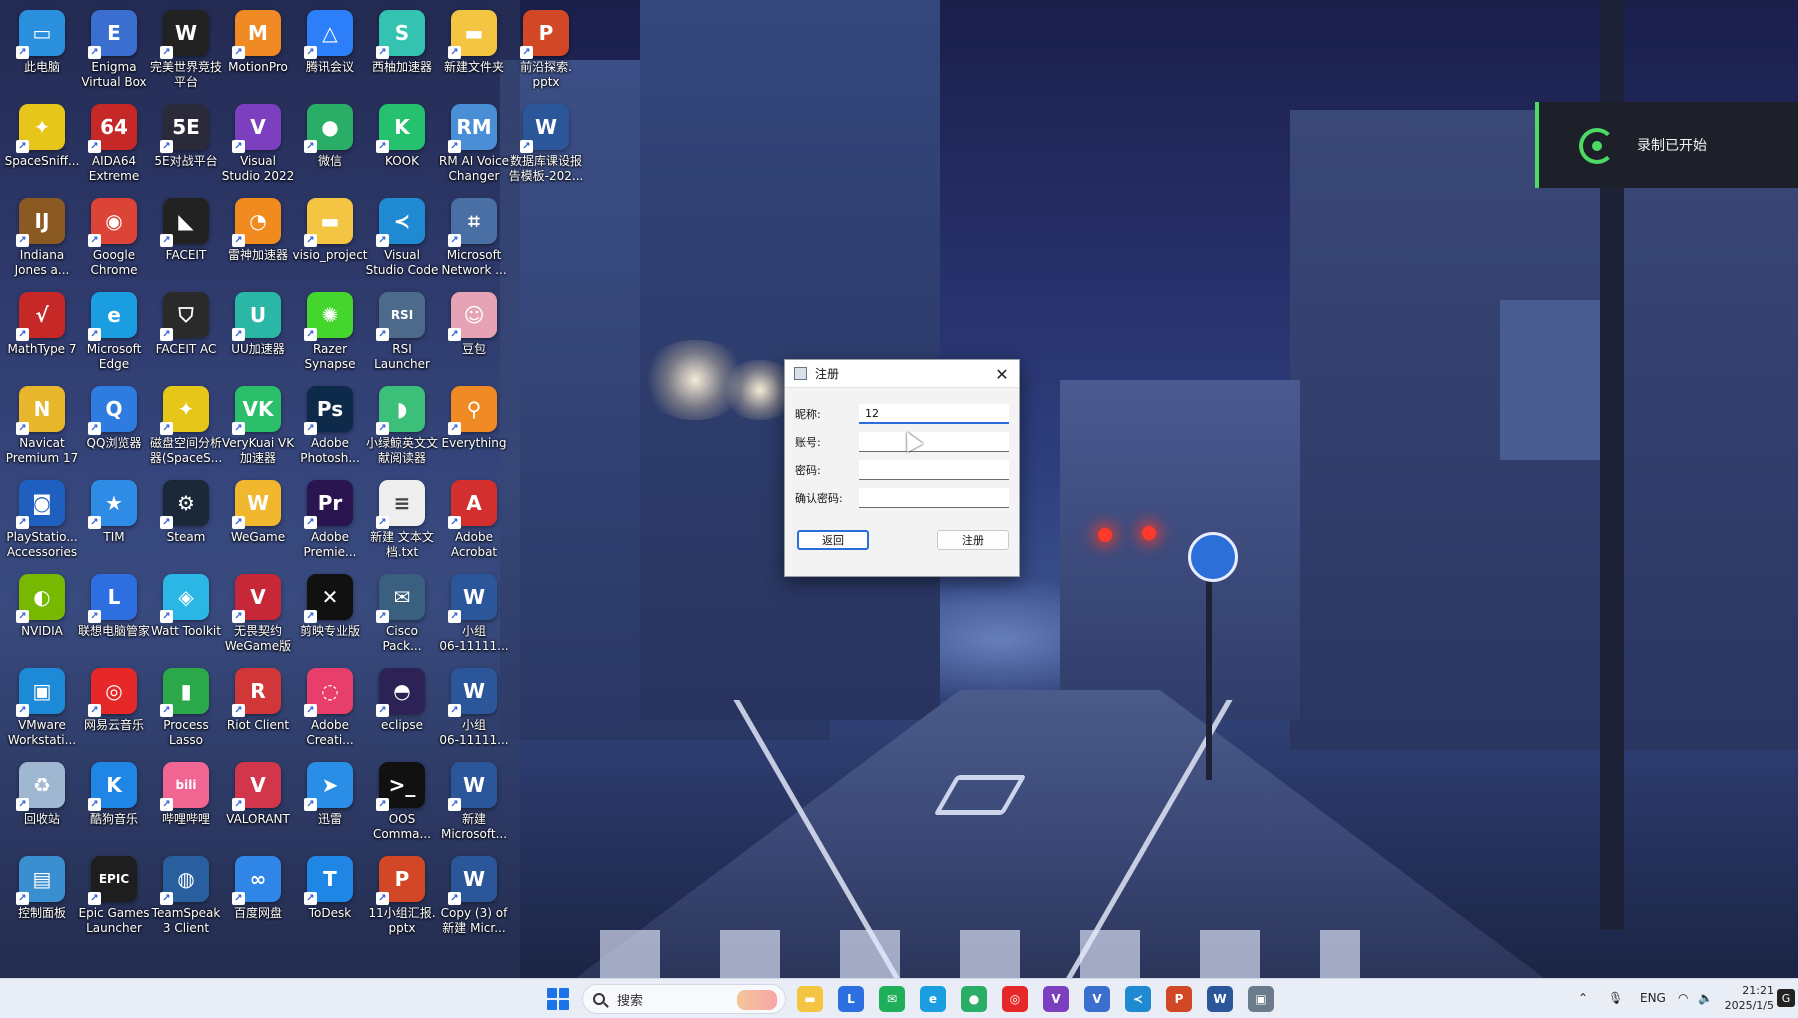 This screenshot has height=1018, width=1798. Describe the element at coordinates (934, 470) in the screenshot. I see `password-input` at that location.